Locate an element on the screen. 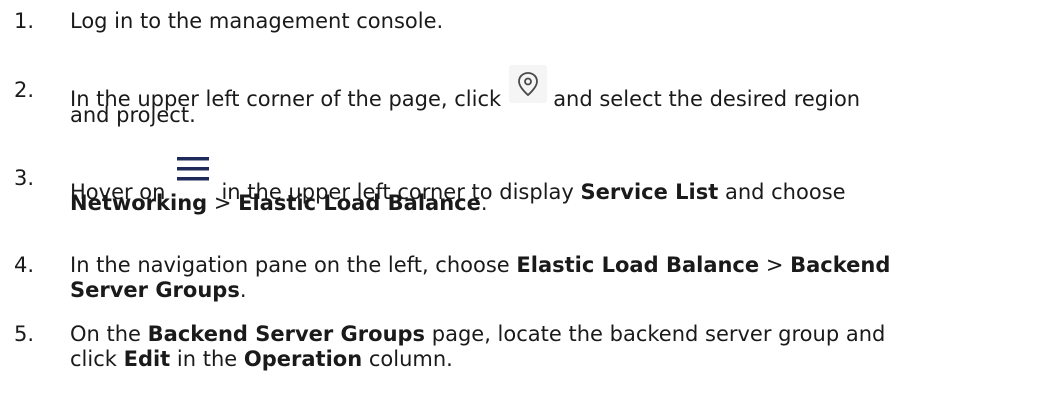  location-pin-icon is located at coordinates (528, 84).